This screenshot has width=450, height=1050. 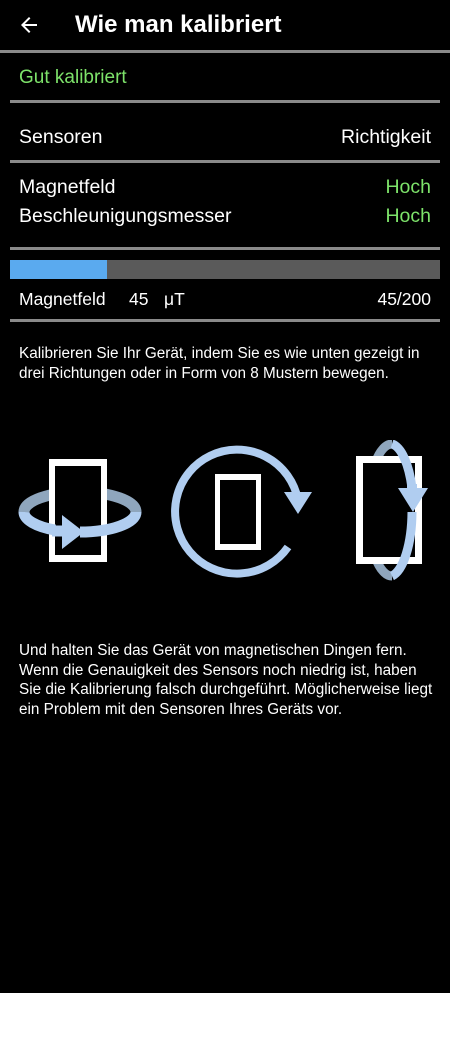 What do you see at coordinates (80, 510) in the screenshot?
I see `horizontal-rotation-icon` at bounding box center [80, 510].